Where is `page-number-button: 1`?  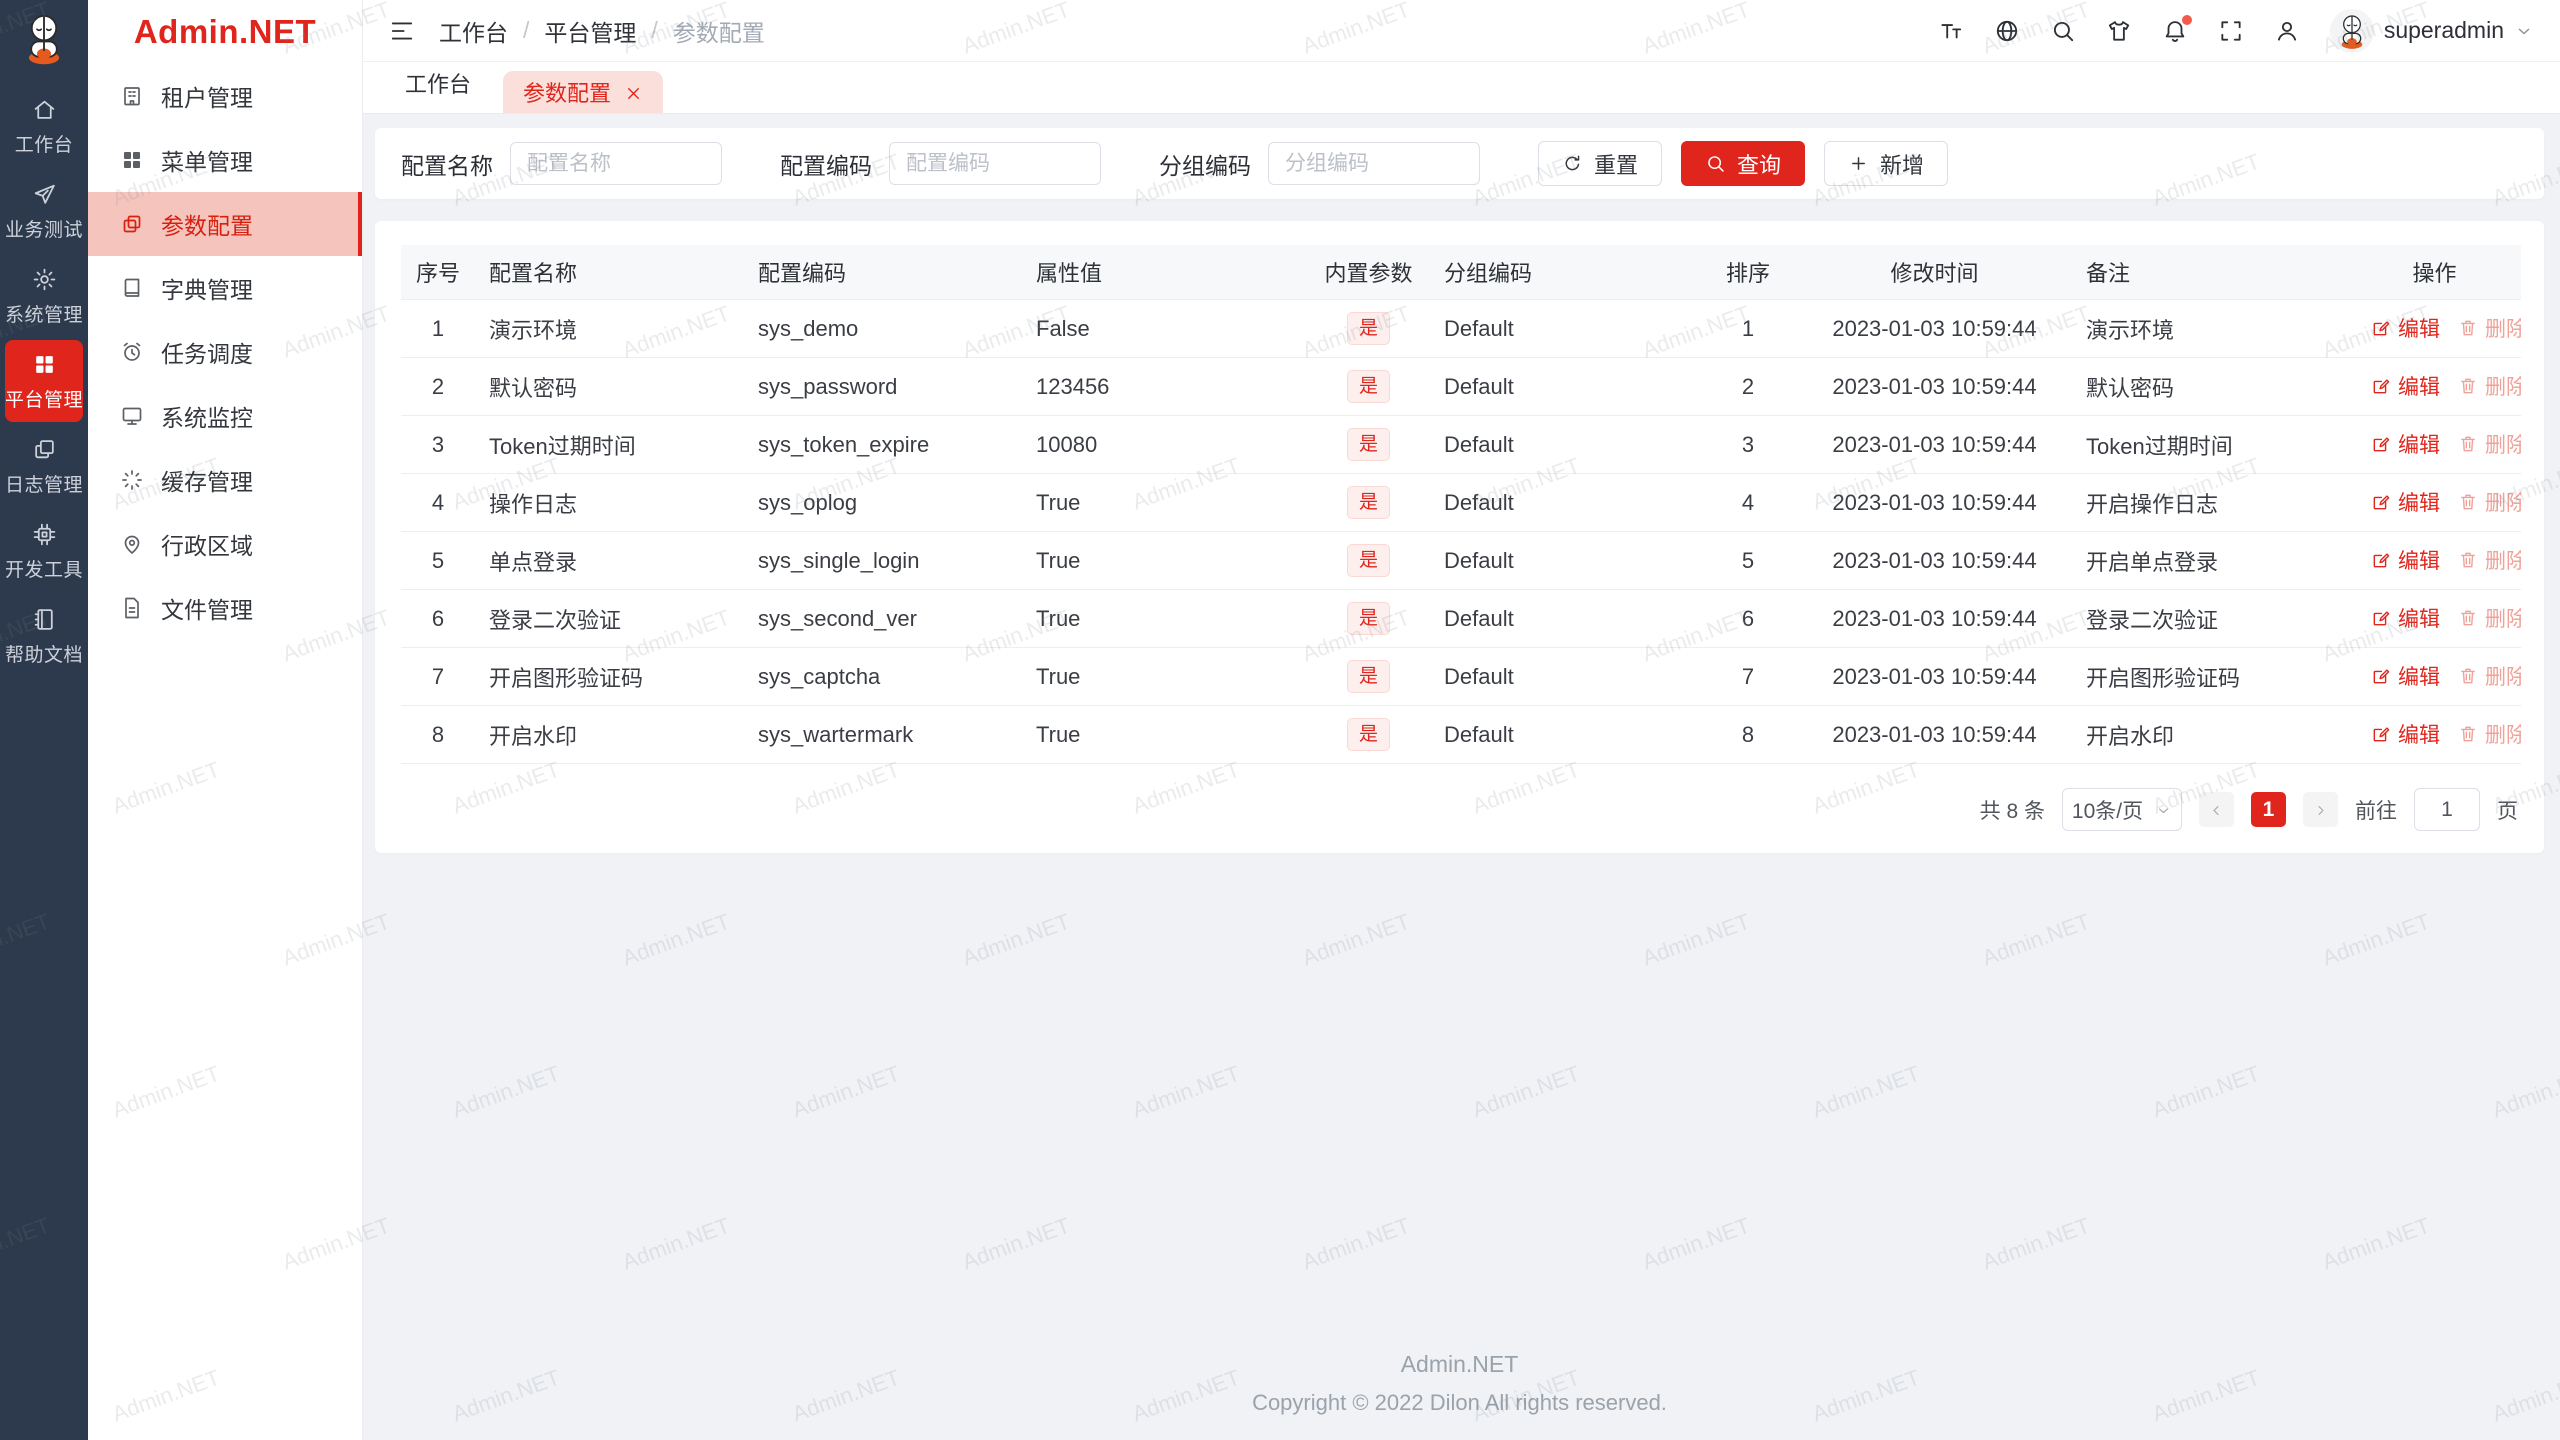
page-number-button: 1 is located at coordinates (2268, 809).